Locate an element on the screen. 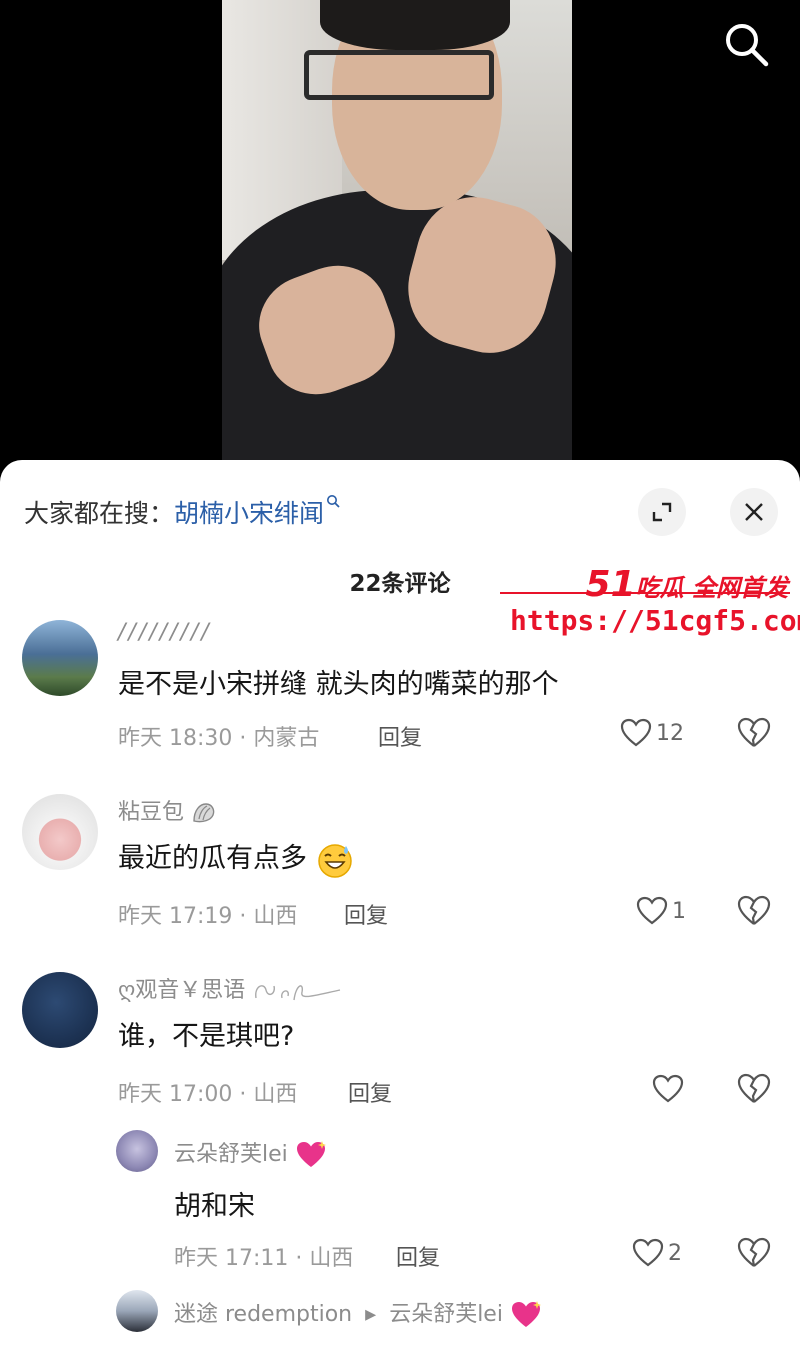 This screenshot has height=1351, width=800. comment-text: 谁，不是琪吧? is located at coordinates (206, 1036).